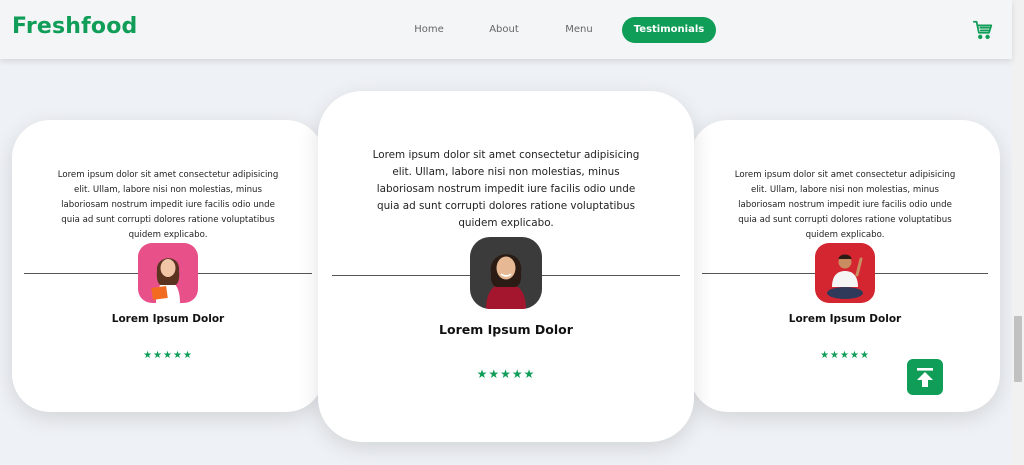 The height and width of the screenshot is (465, 1024). Describe the element at coordinates (1018, 349) in the screenshot. I see `scrollbar-thumb` at that location.